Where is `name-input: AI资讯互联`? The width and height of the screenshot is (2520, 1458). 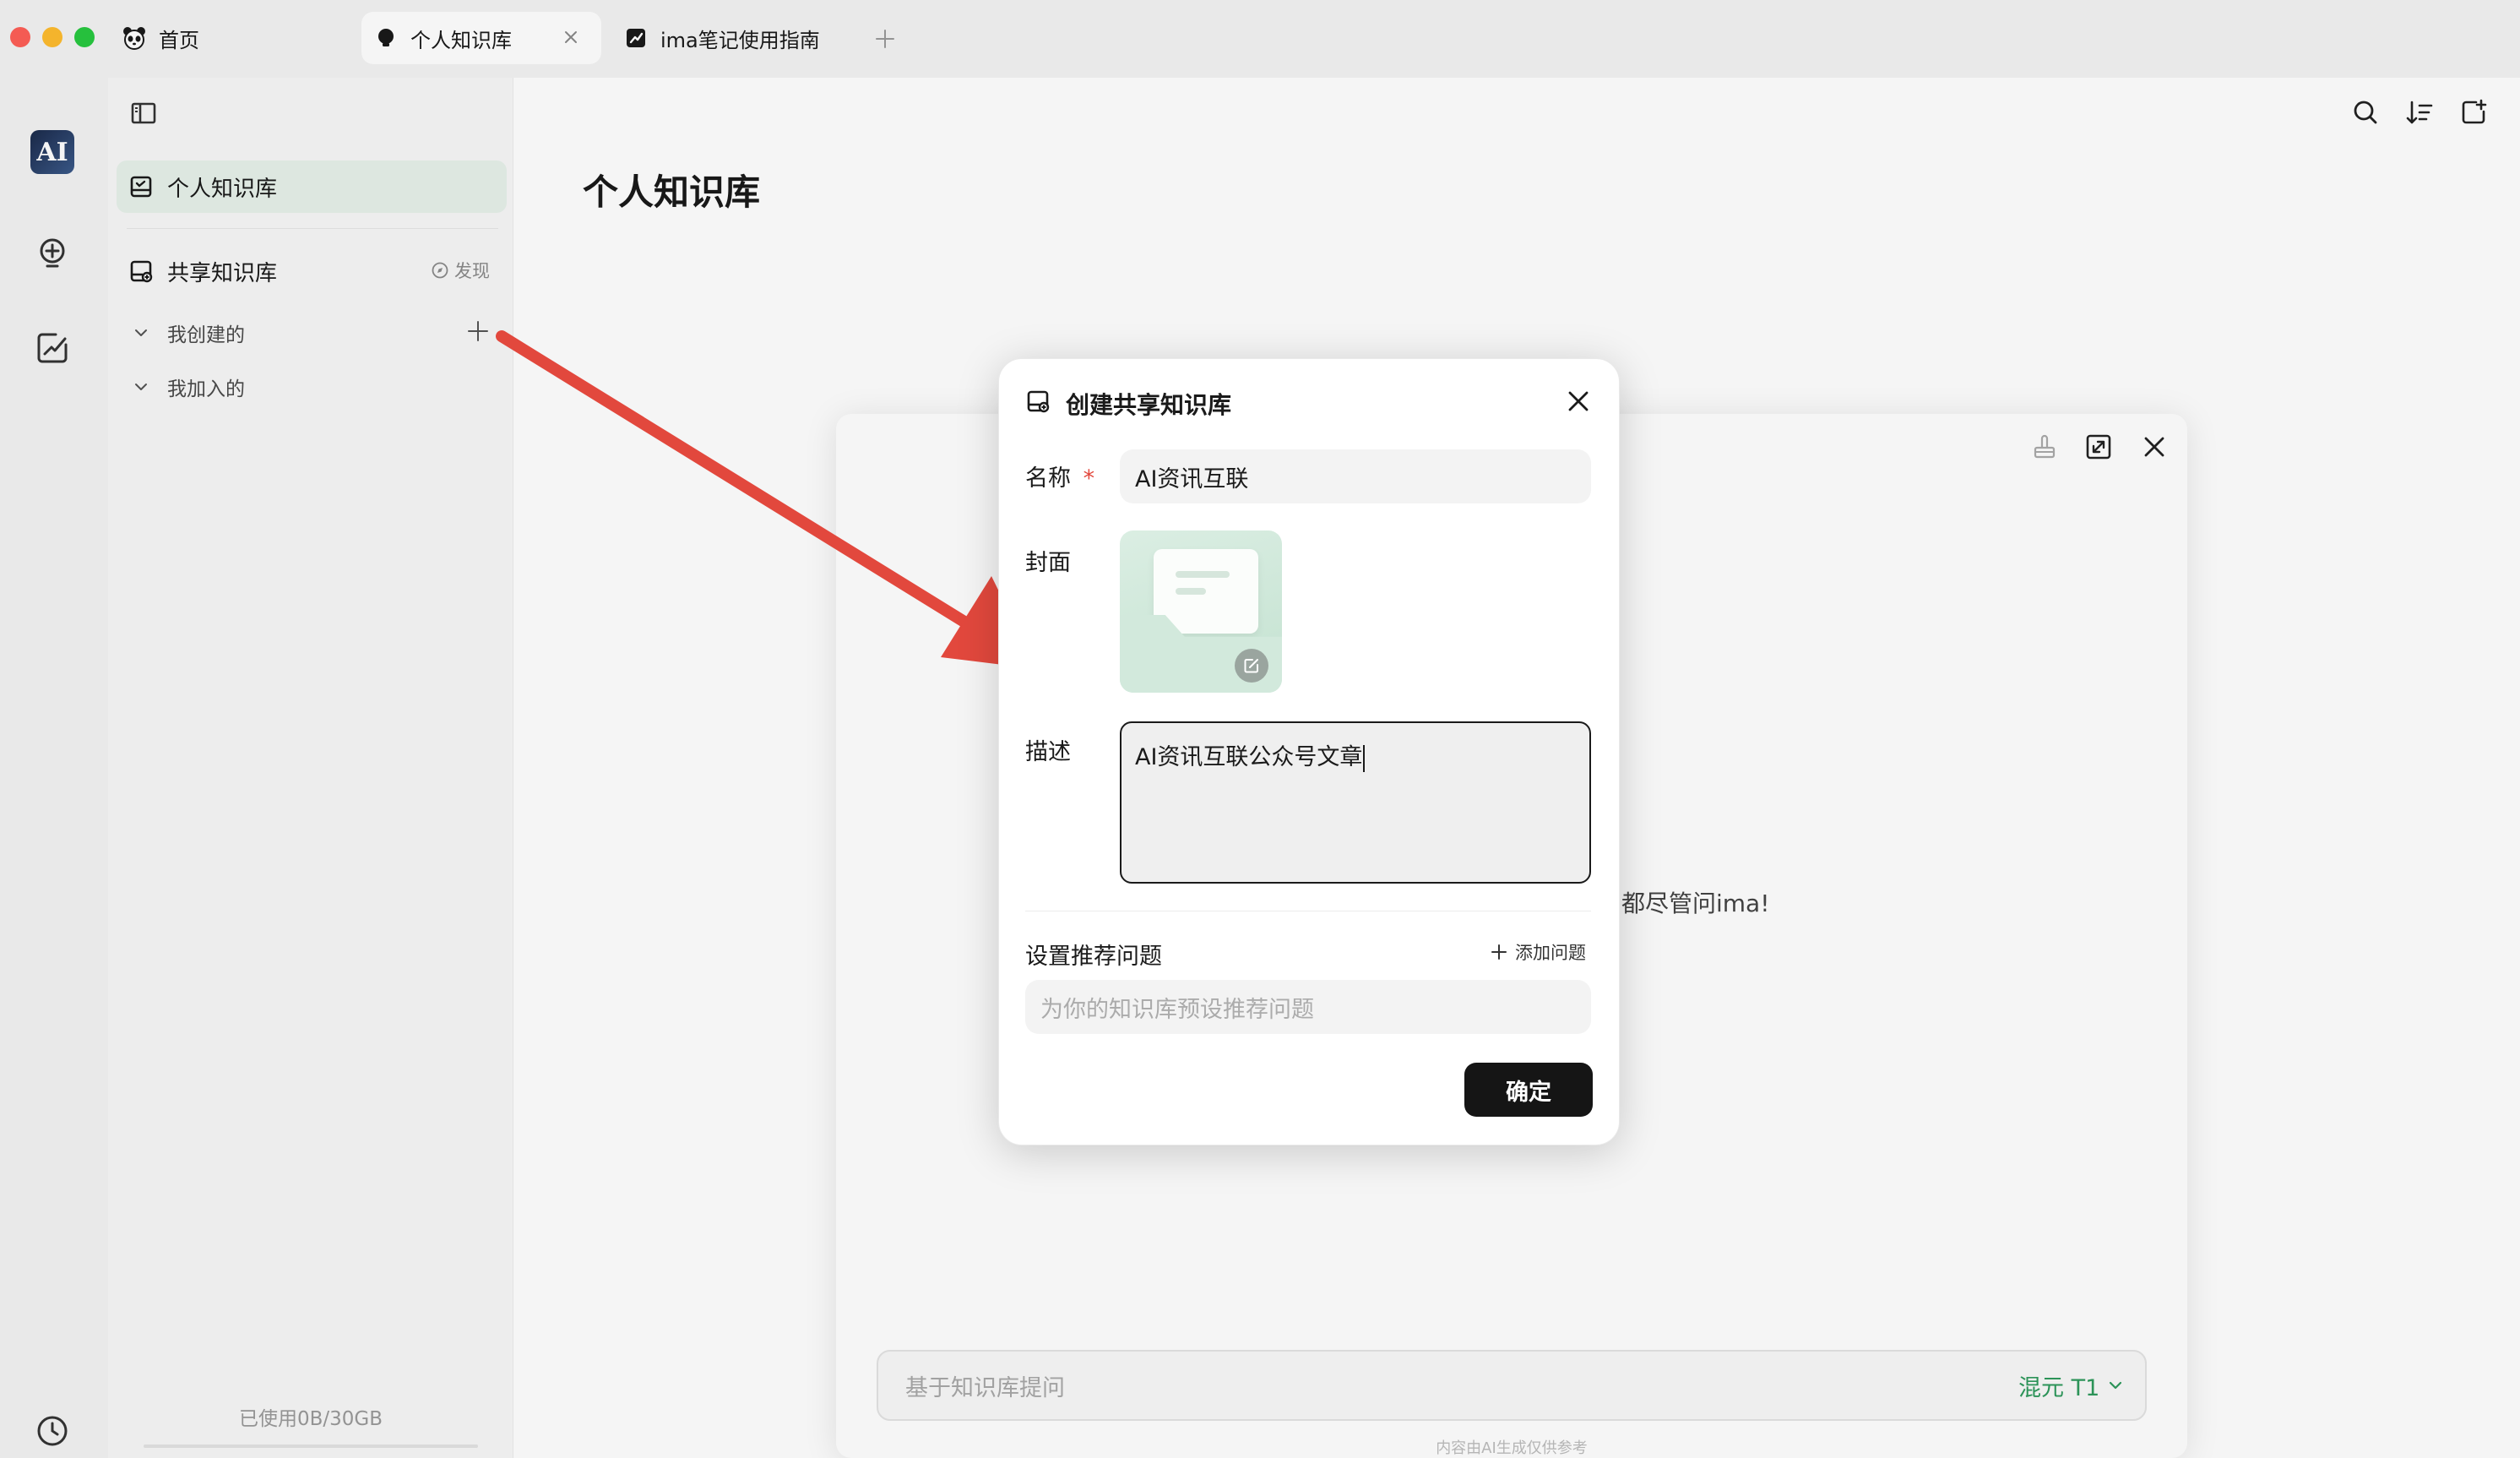 name-input: AI资讯互联 is located at coordinates (1355, 476).